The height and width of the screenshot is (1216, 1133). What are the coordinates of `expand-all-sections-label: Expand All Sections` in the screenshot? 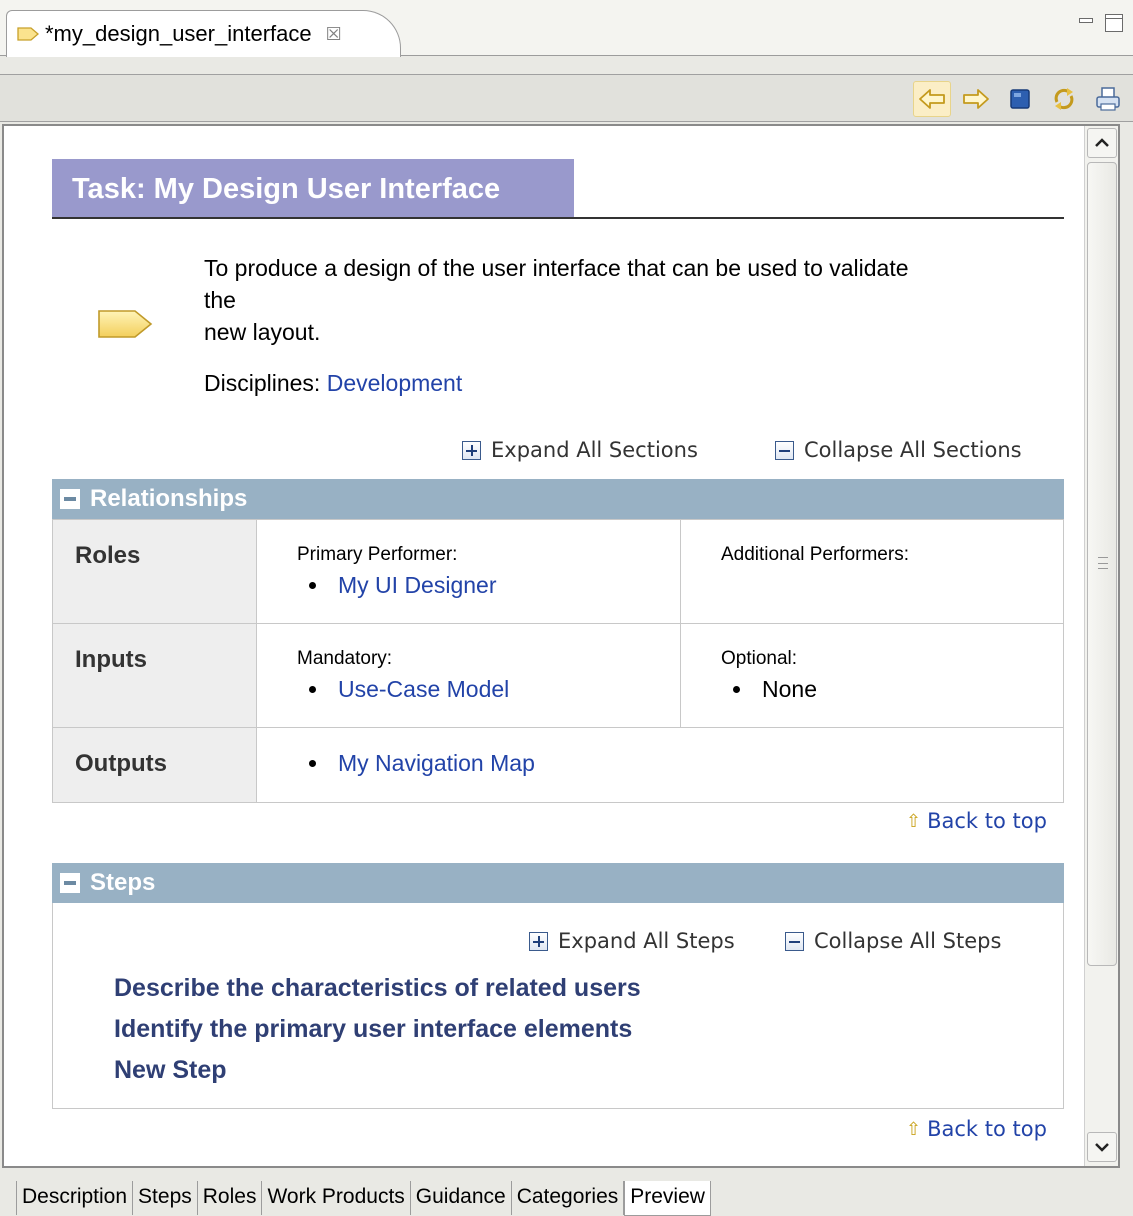 It's located at (594, 450).